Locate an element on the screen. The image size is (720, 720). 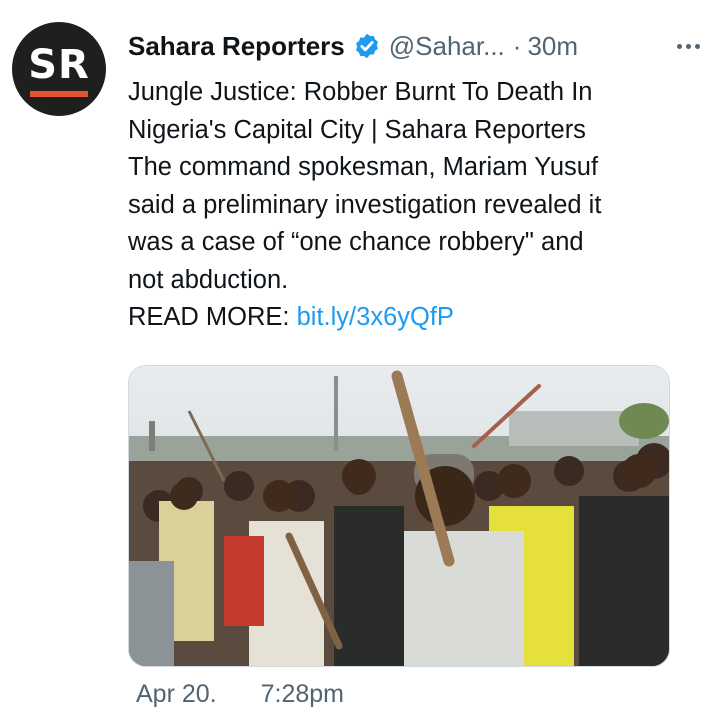
tweet-line: The command spokesman, Mariam Yusuf is located at coordinates (363, 167).